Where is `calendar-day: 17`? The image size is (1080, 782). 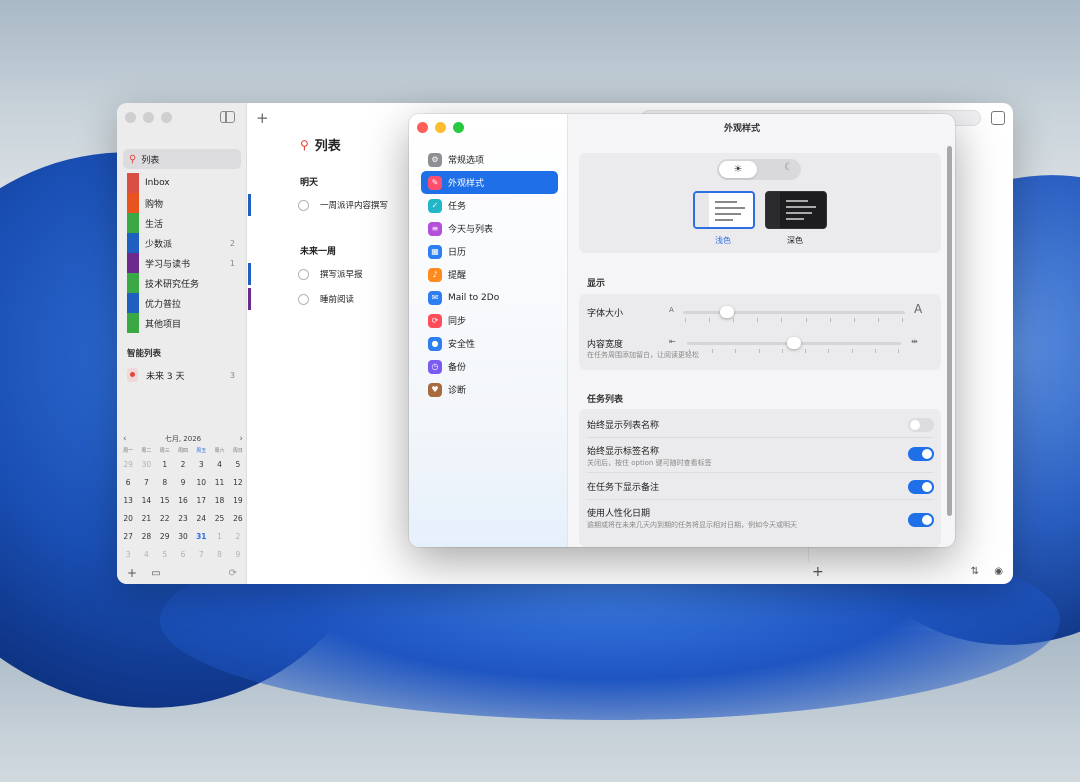 calendar-day: 17 is located at coordinates (201, 501).